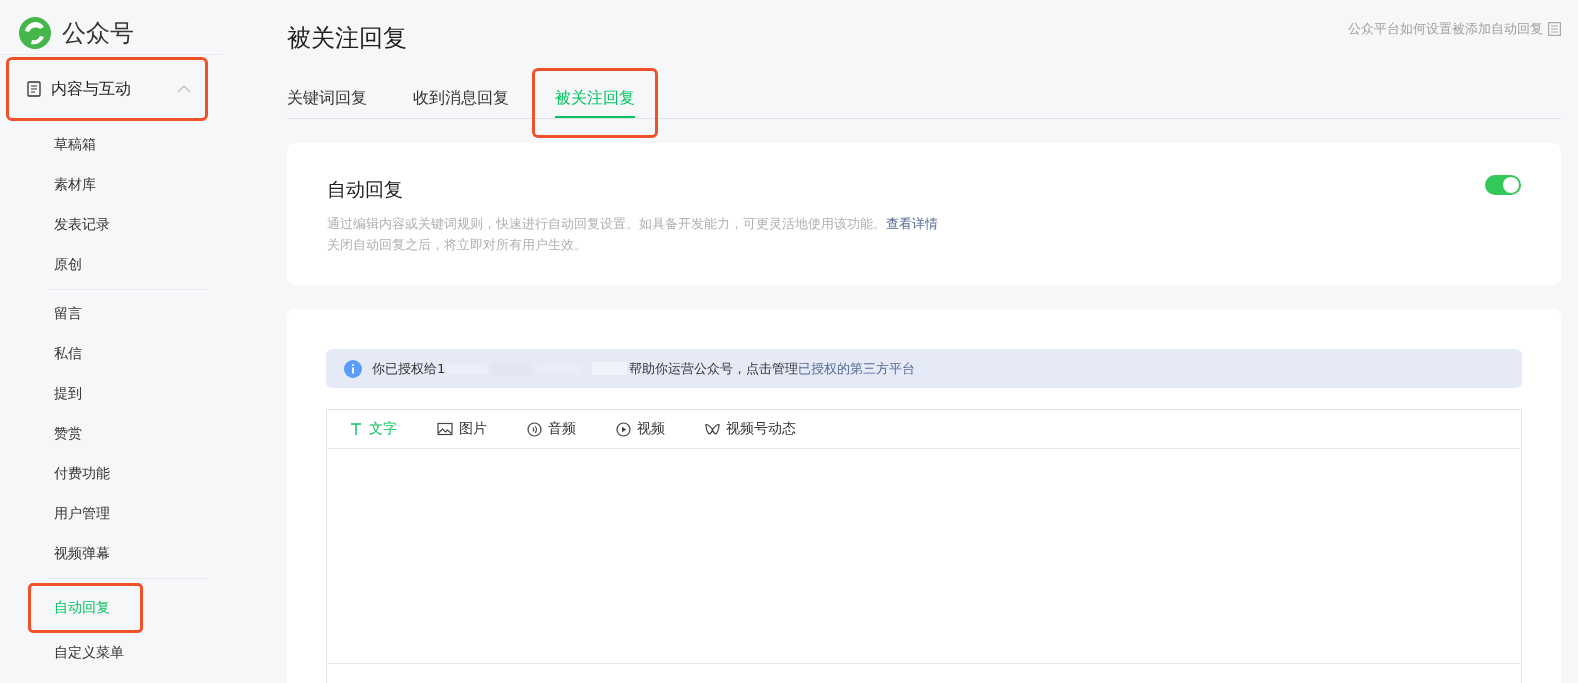 The image size is (1578, 683). I want to click on content-type-tab: 音频, so click(551, 429).